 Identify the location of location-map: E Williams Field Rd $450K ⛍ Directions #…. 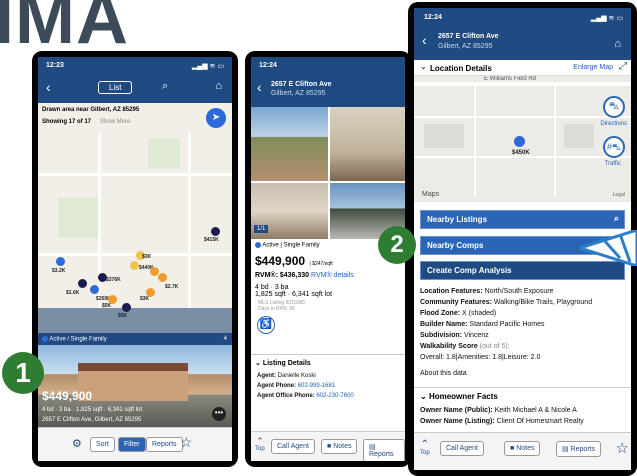
(522, 139).